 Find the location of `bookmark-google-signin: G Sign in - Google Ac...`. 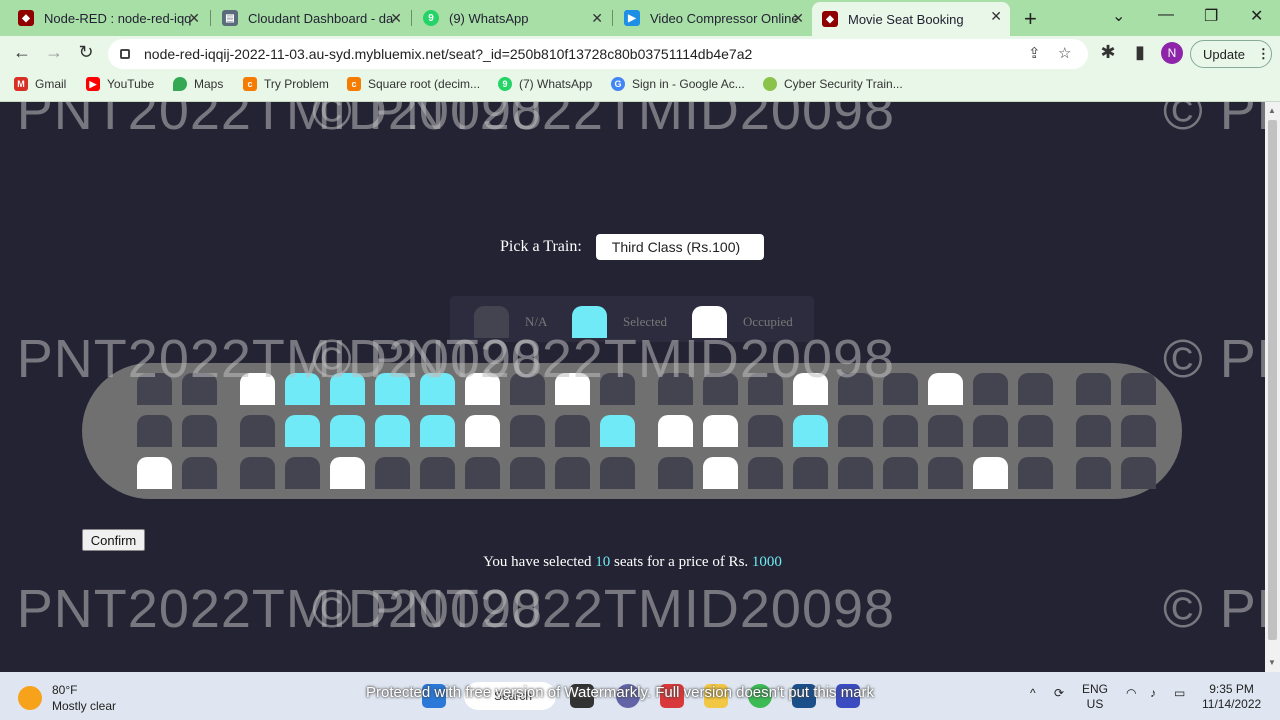

bookmark-google-signin: G Sign in - Google Ac... is located at coordinates (678, 84).